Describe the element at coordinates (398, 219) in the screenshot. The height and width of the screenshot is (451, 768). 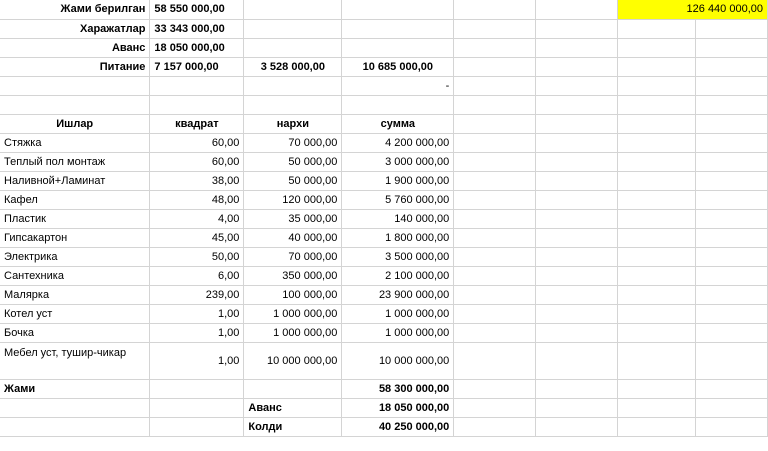
I see `cell-sum: 140 000,00` at that location.